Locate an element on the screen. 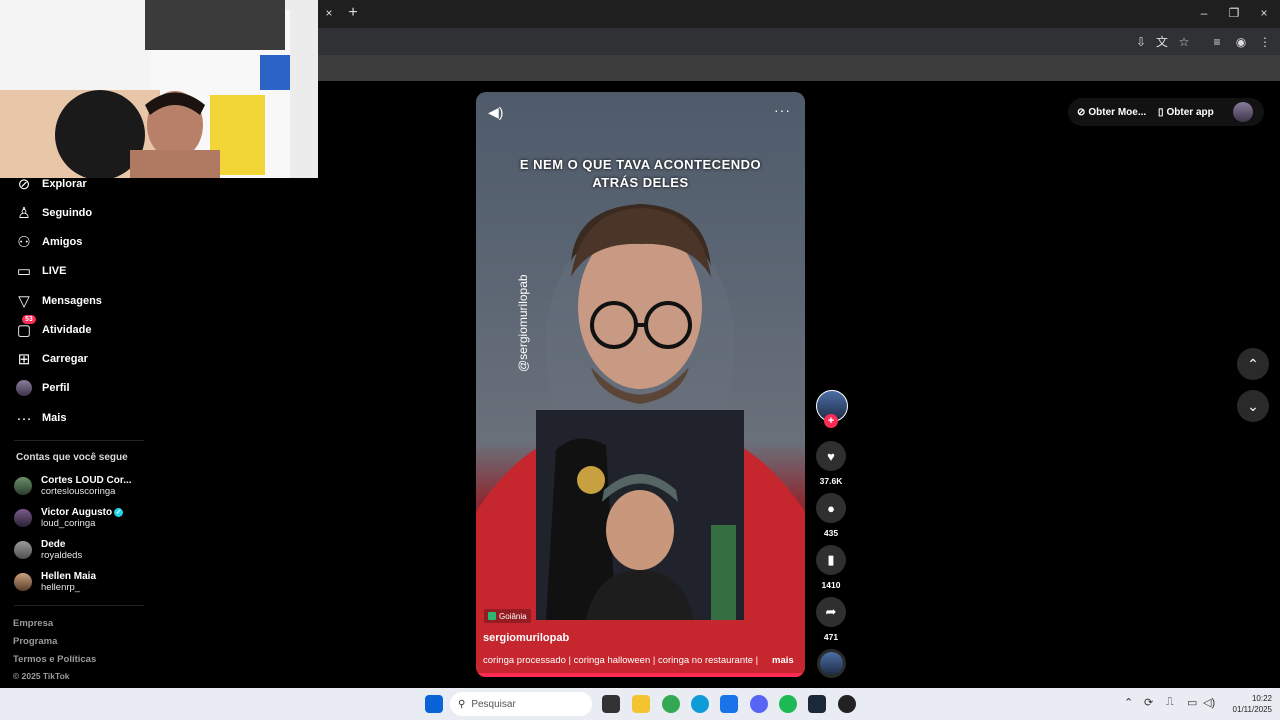  account-username: corteslouscoringa is located at coordinates (78, 491).